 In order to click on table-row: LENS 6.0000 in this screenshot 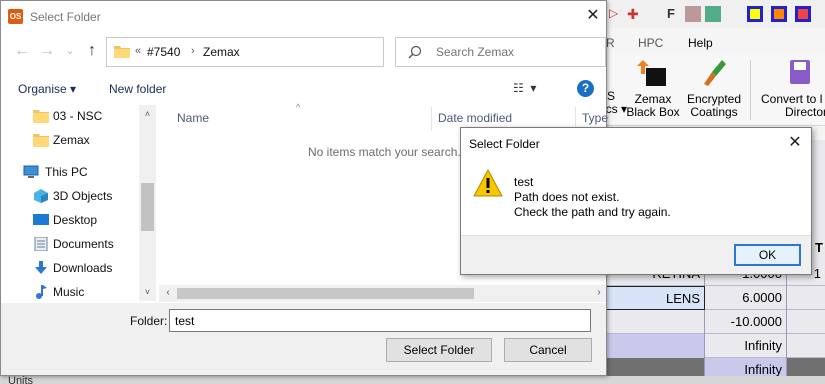, I will do `click(715, 298)`.